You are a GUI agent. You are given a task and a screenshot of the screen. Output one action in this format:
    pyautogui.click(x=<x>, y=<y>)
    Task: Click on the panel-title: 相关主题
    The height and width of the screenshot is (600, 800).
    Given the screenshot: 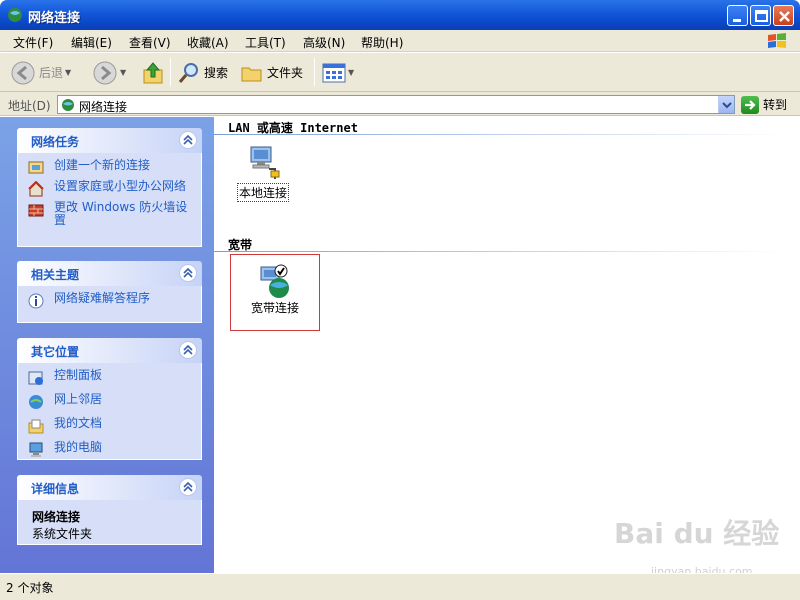 What is the action you would take?
    pyautogui.click(x=55, y=275)
    